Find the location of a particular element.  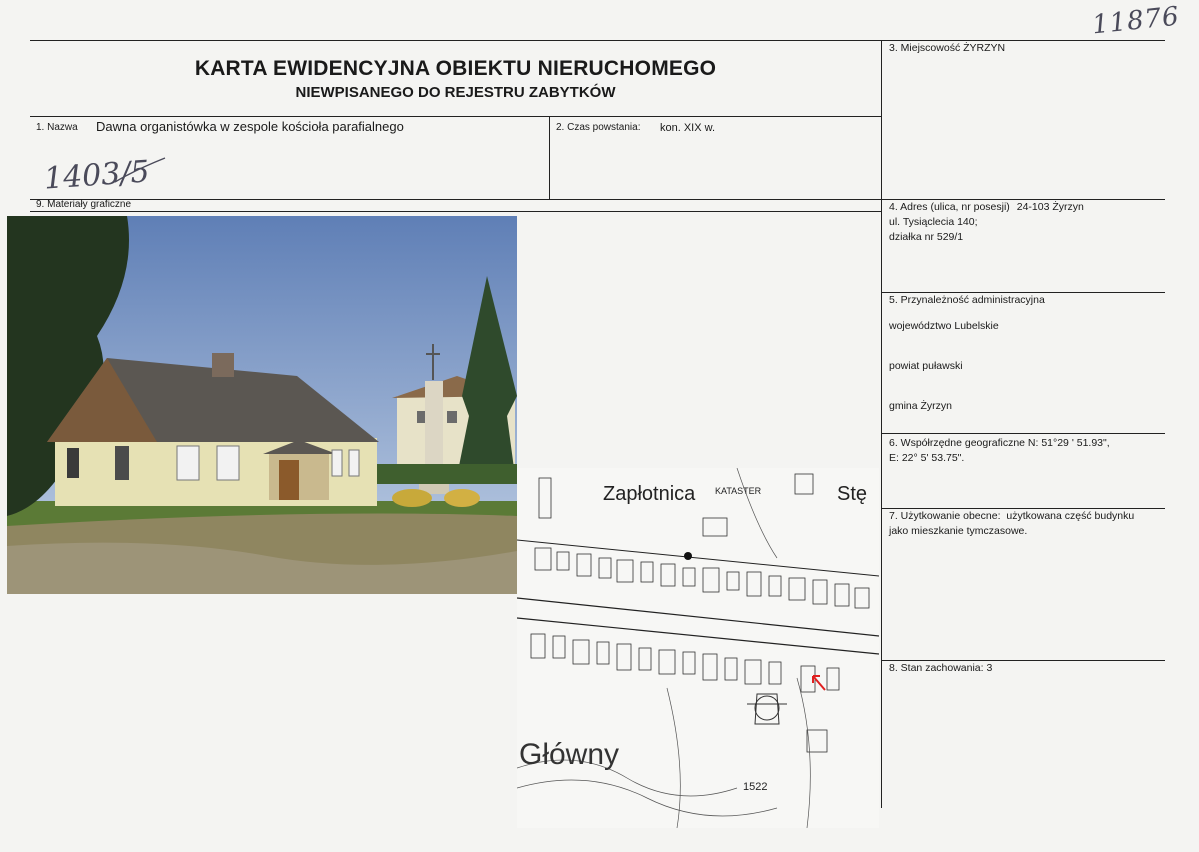

divider-title-bottom is located at coordinates (455, 116).